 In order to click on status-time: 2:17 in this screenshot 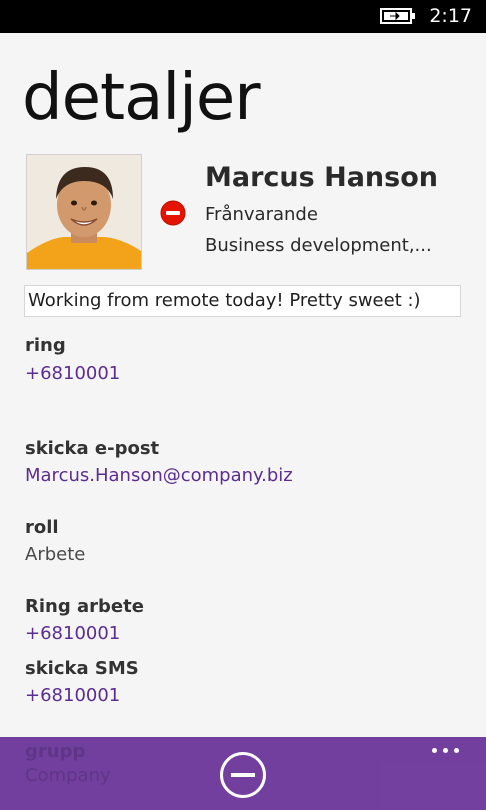, I will do `click(450, 16)`.